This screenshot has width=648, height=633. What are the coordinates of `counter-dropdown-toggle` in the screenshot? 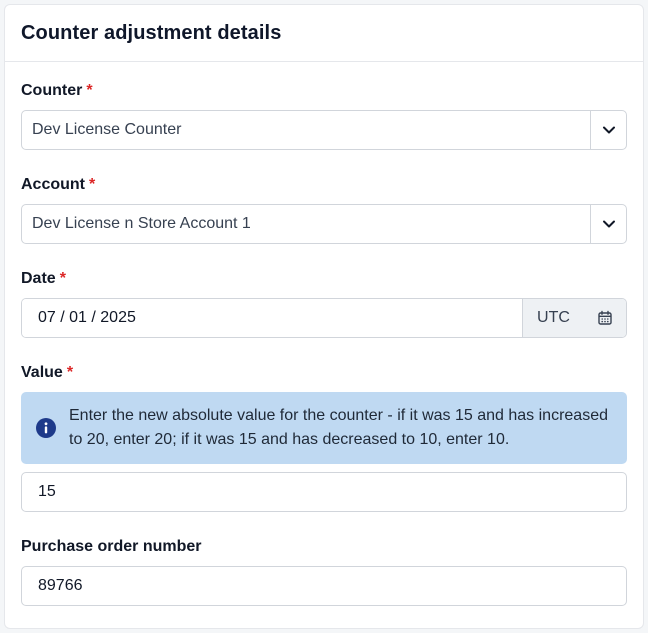 It's located at (608, 130).